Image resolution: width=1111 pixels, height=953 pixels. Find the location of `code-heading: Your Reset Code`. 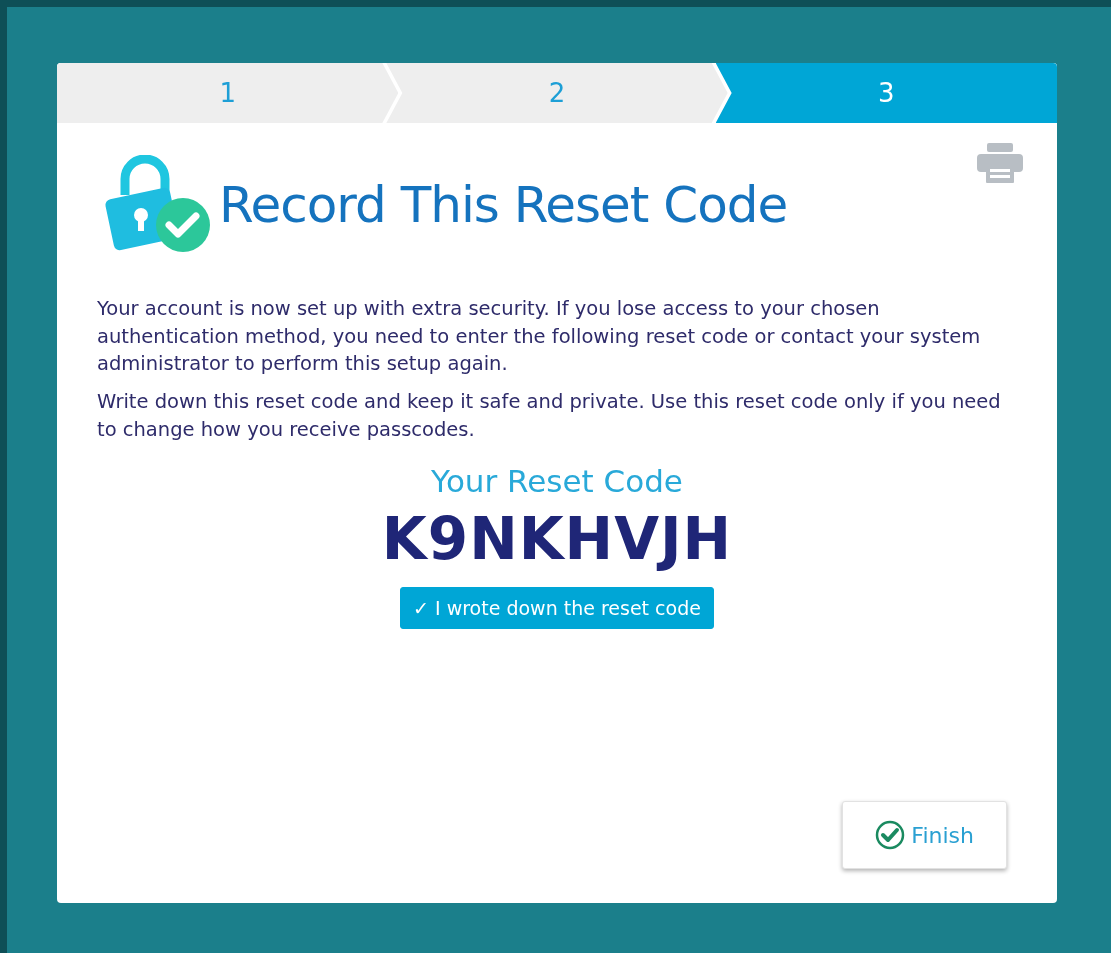

code-heading: Your Reset Code is located at coordinates (557, 481).